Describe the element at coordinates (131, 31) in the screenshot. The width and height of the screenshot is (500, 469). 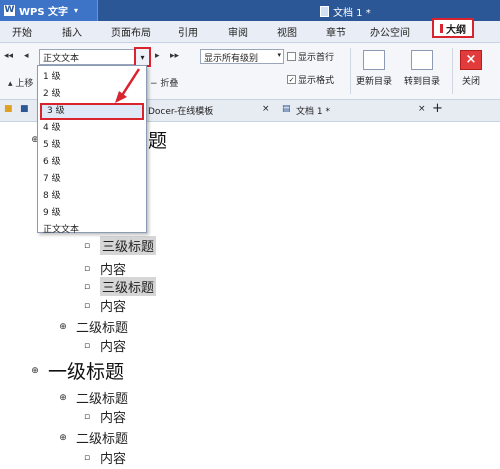
I see `tab-page-layout: 页面布局` at that location.